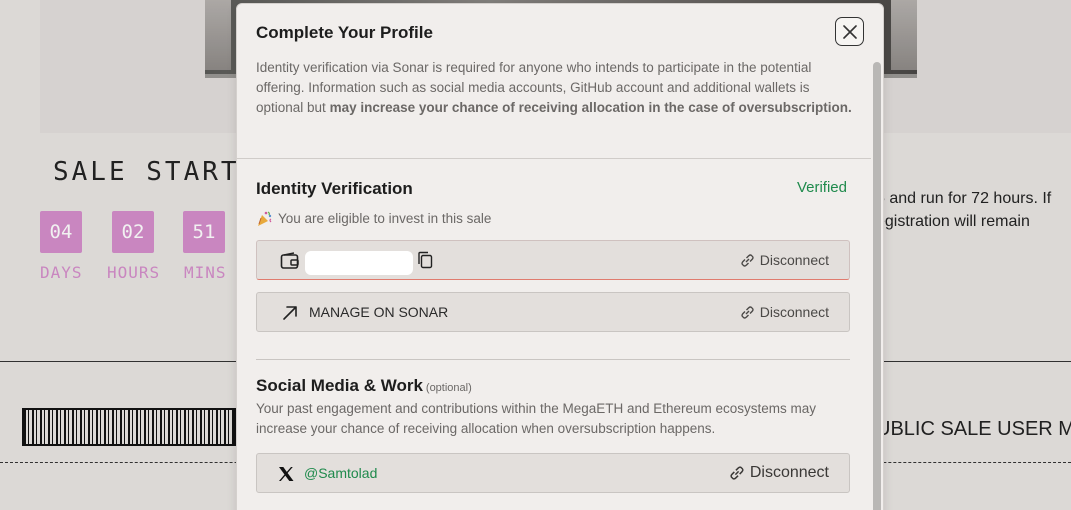 Image resolution: width=1071 pixels, height=510 pixels. I want to click on section-divider-inner, so click(553, 359).